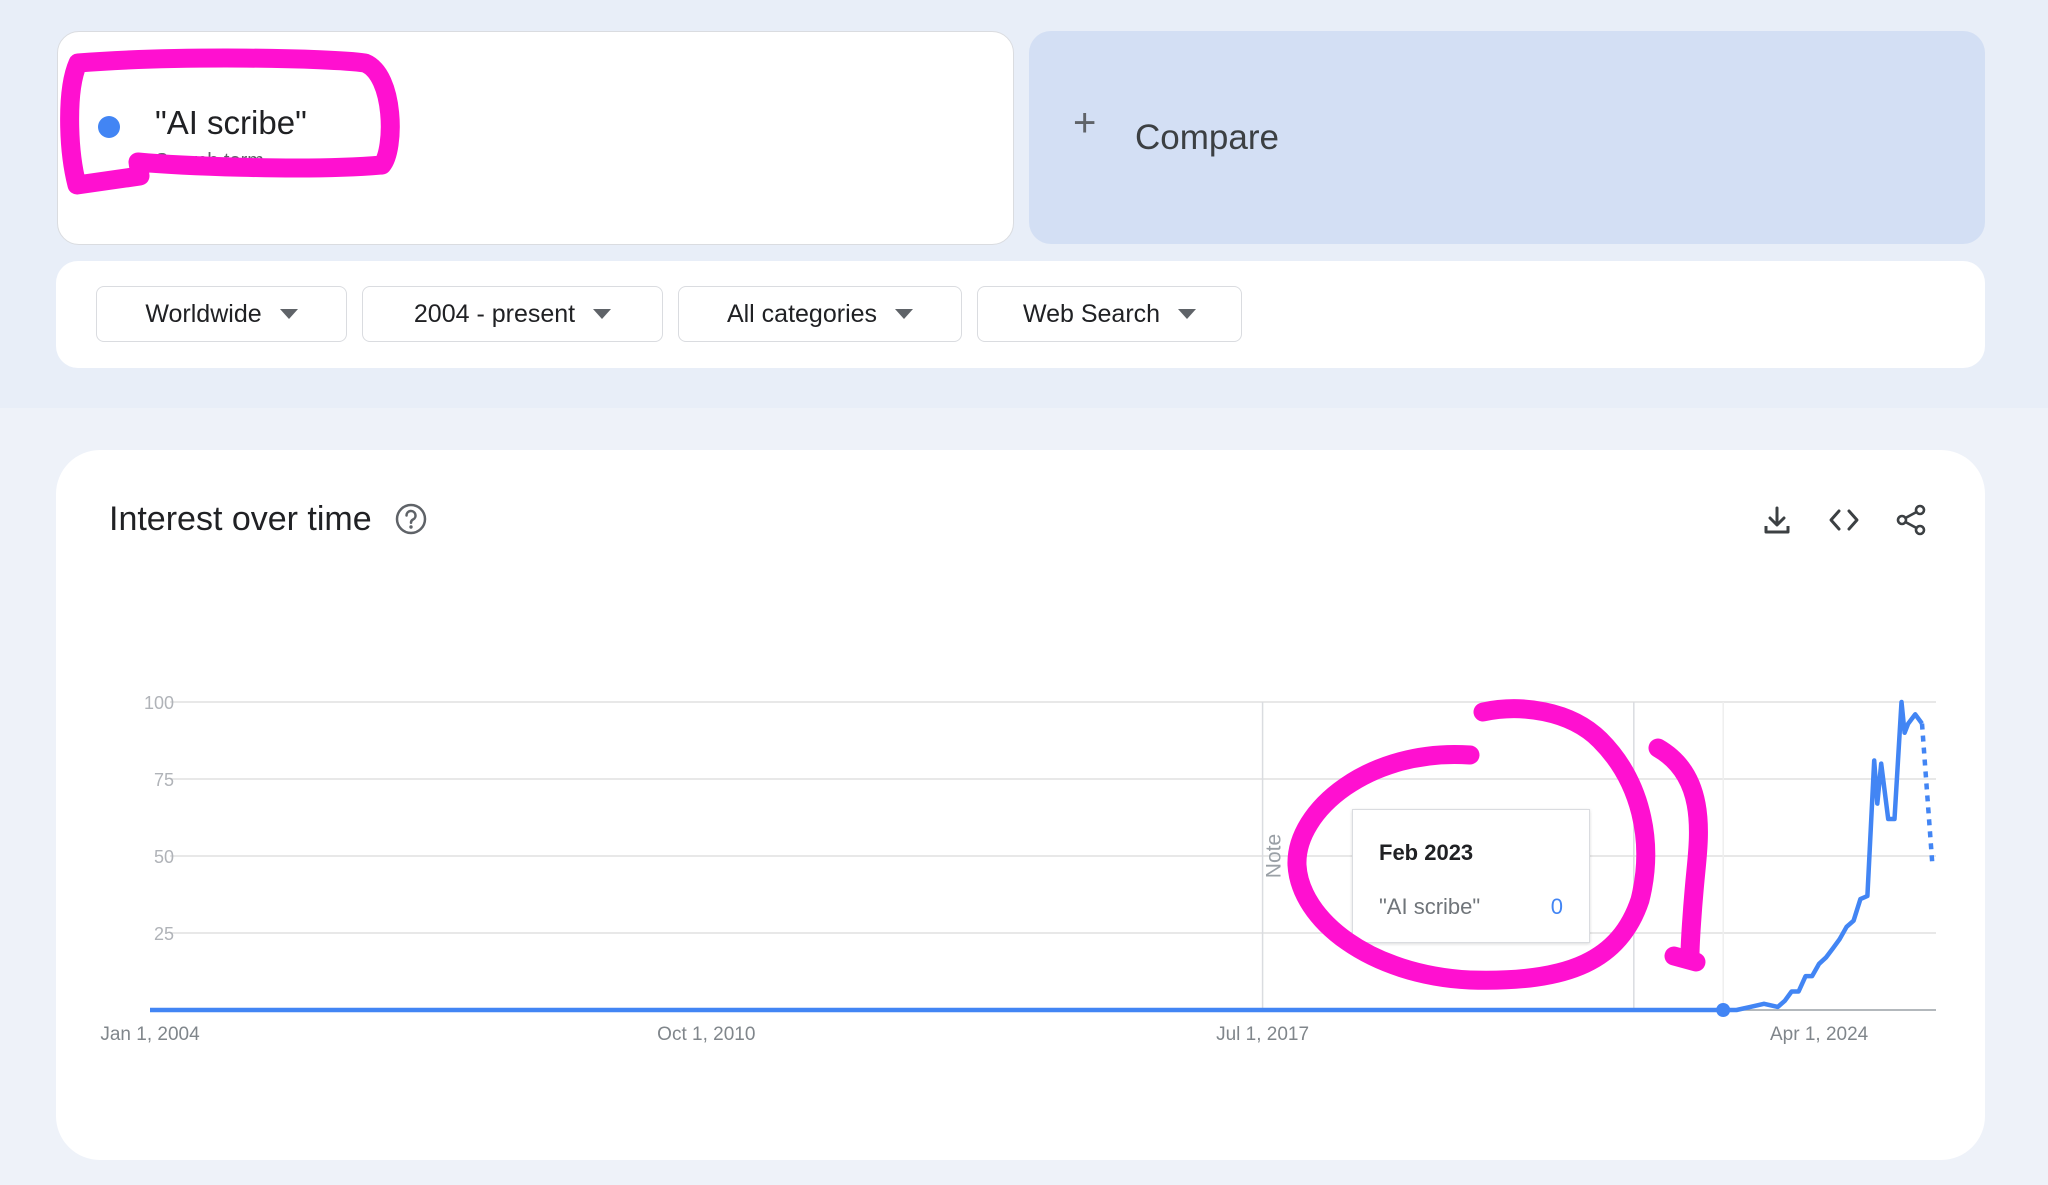 The image size is (2048, 1185). What do you see at coordinates (109, 127) in the screenshot?
I see `series-color-dot` at bounding box center [109, 127].